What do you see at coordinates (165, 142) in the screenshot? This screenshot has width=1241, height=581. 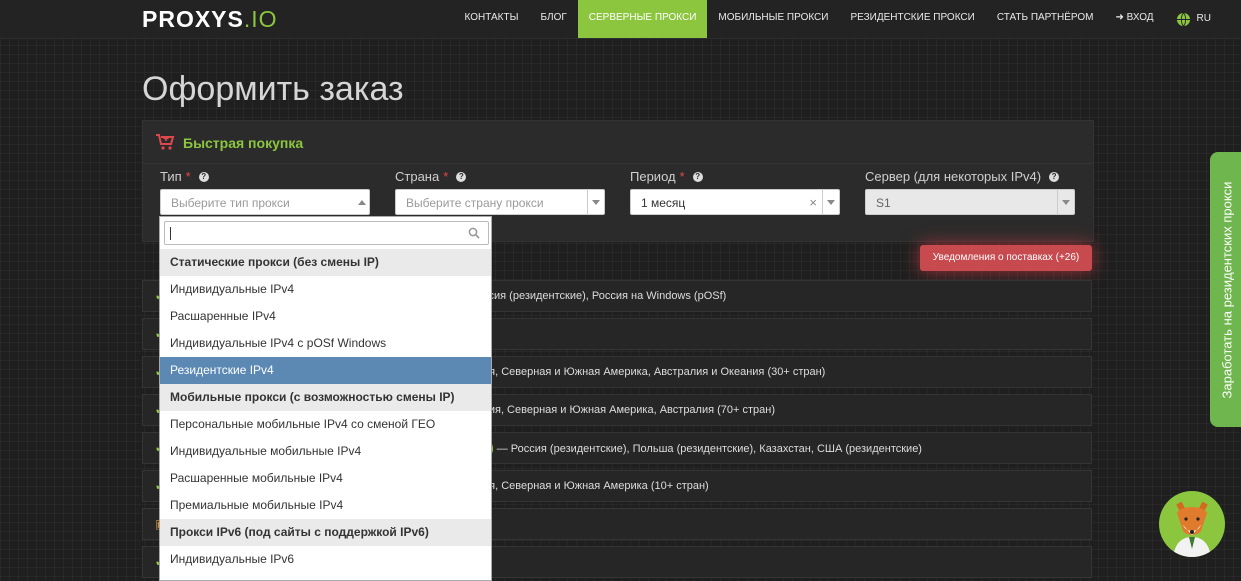 I see `cart-icon` at bounding box center [165, 142].